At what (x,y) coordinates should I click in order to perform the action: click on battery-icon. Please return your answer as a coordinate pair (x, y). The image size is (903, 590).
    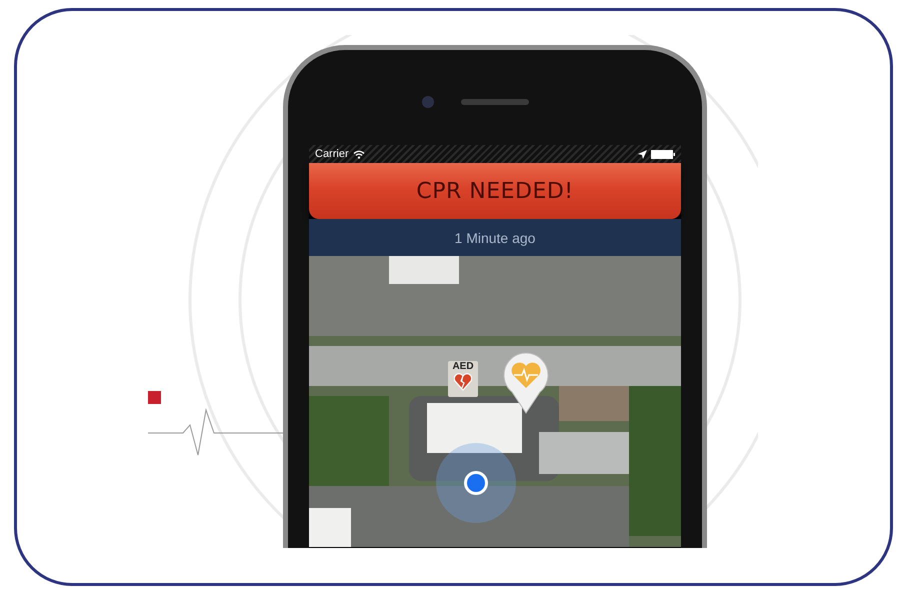
    Looking at the image, I should click on (663, 154).